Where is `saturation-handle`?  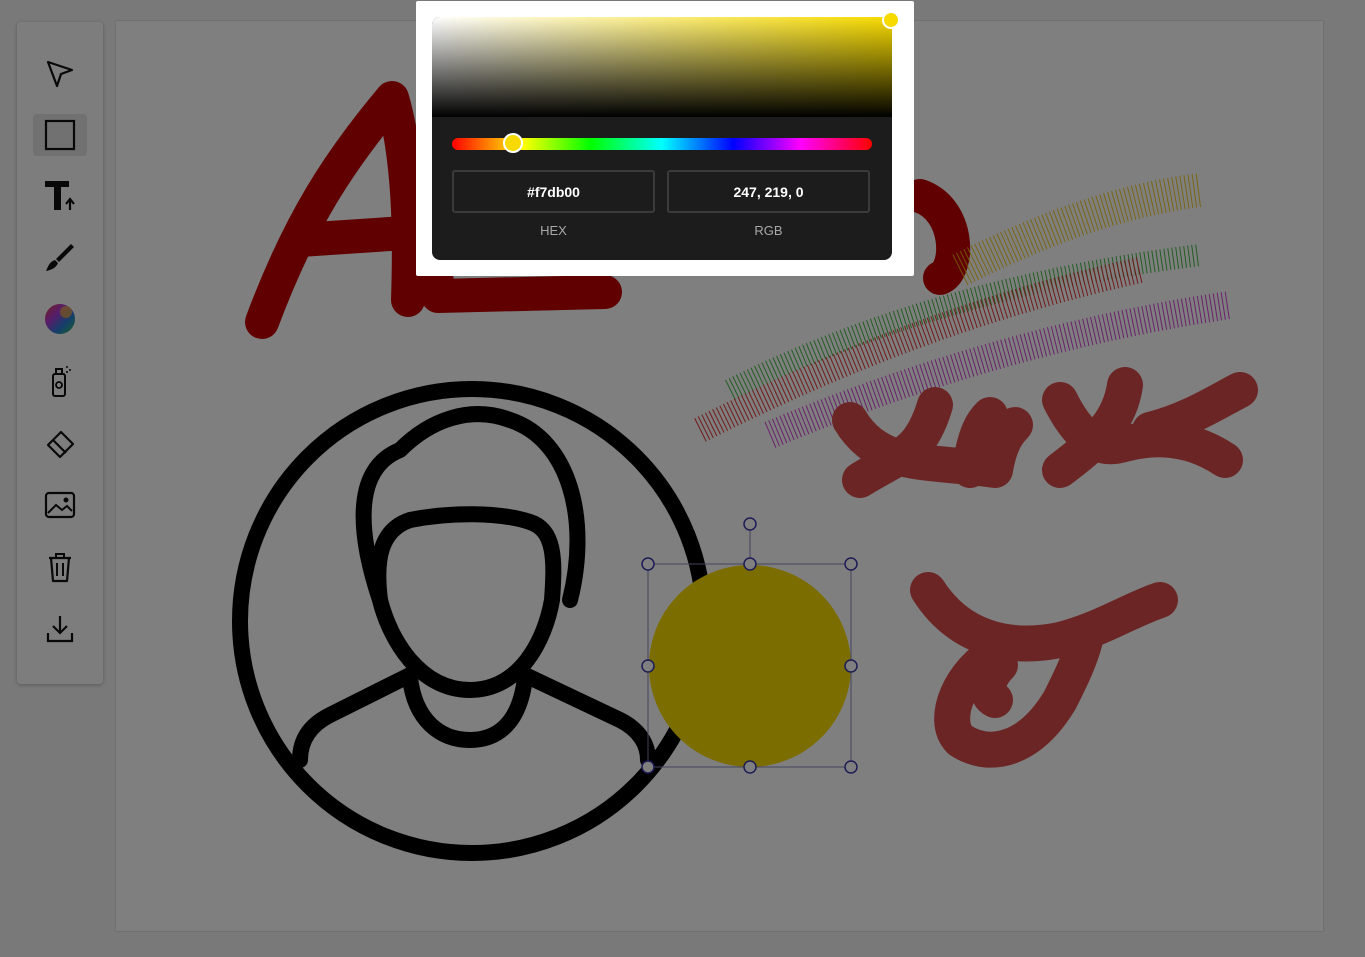
saturation-handle is located at coordinates (891, 20).